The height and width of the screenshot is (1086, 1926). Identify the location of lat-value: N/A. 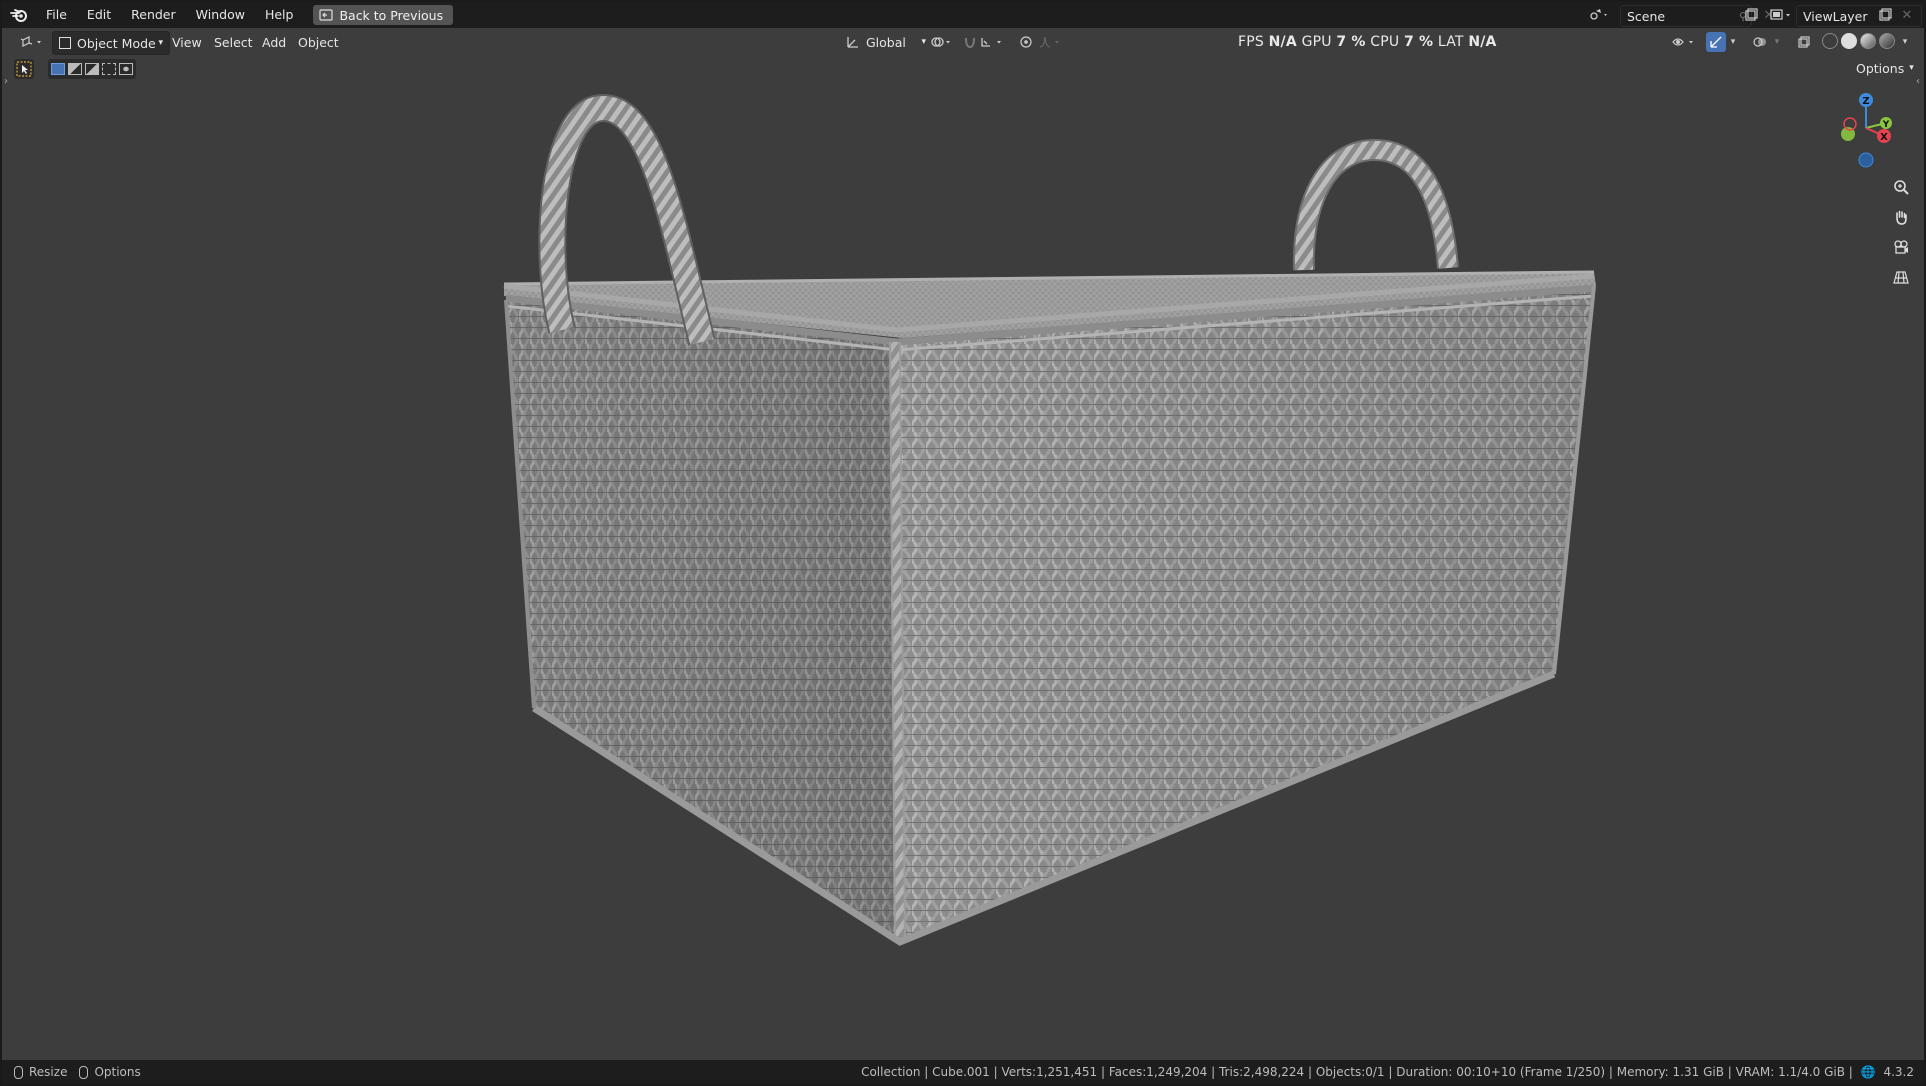
(1482, 42).